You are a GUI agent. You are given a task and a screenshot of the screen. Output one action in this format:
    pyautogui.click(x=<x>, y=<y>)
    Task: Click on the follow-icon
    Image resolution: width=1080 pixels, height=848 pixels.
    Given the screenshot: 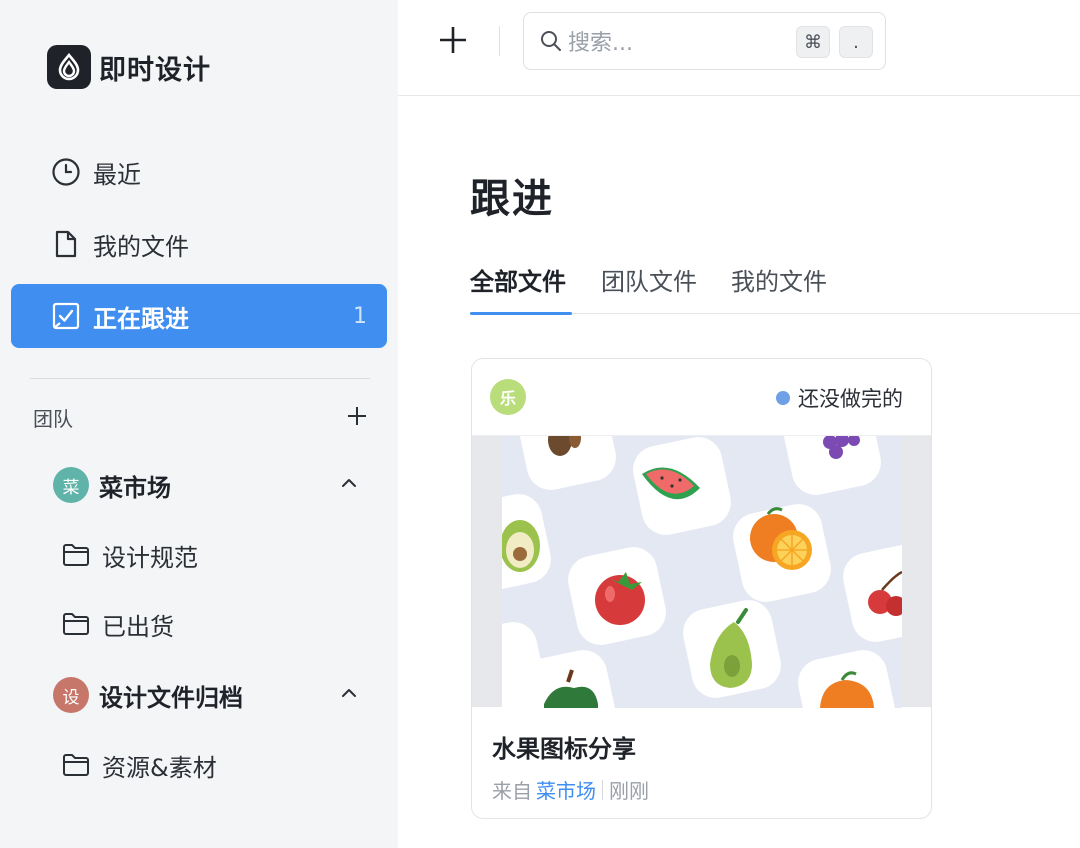 What is the action you would take?
    pyautogui.click(x=66, y=316)
    